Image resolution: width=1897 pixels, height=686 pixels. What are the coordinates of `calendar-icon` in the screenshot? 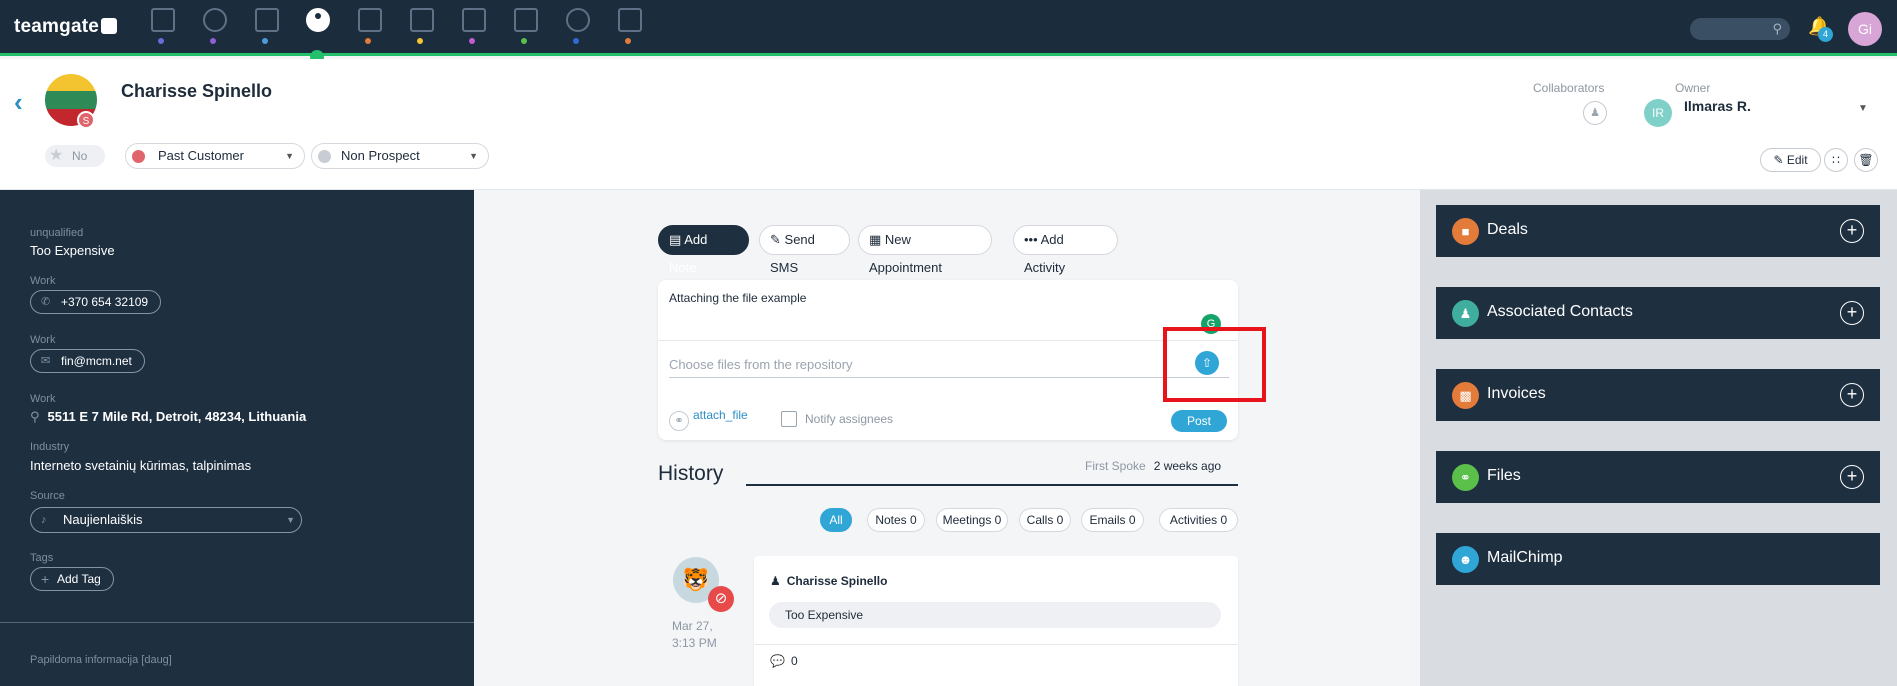 It's located at (422, 20).